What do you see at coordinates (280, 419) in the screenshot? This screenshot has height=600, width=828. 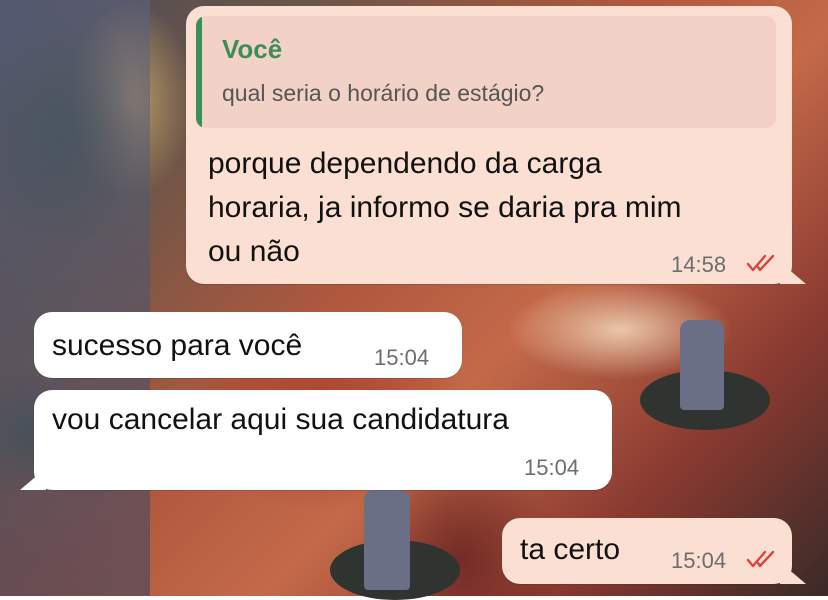 I see `message-text: vou cancelar aqui sua candidatura` at bounding box center [280, 419].